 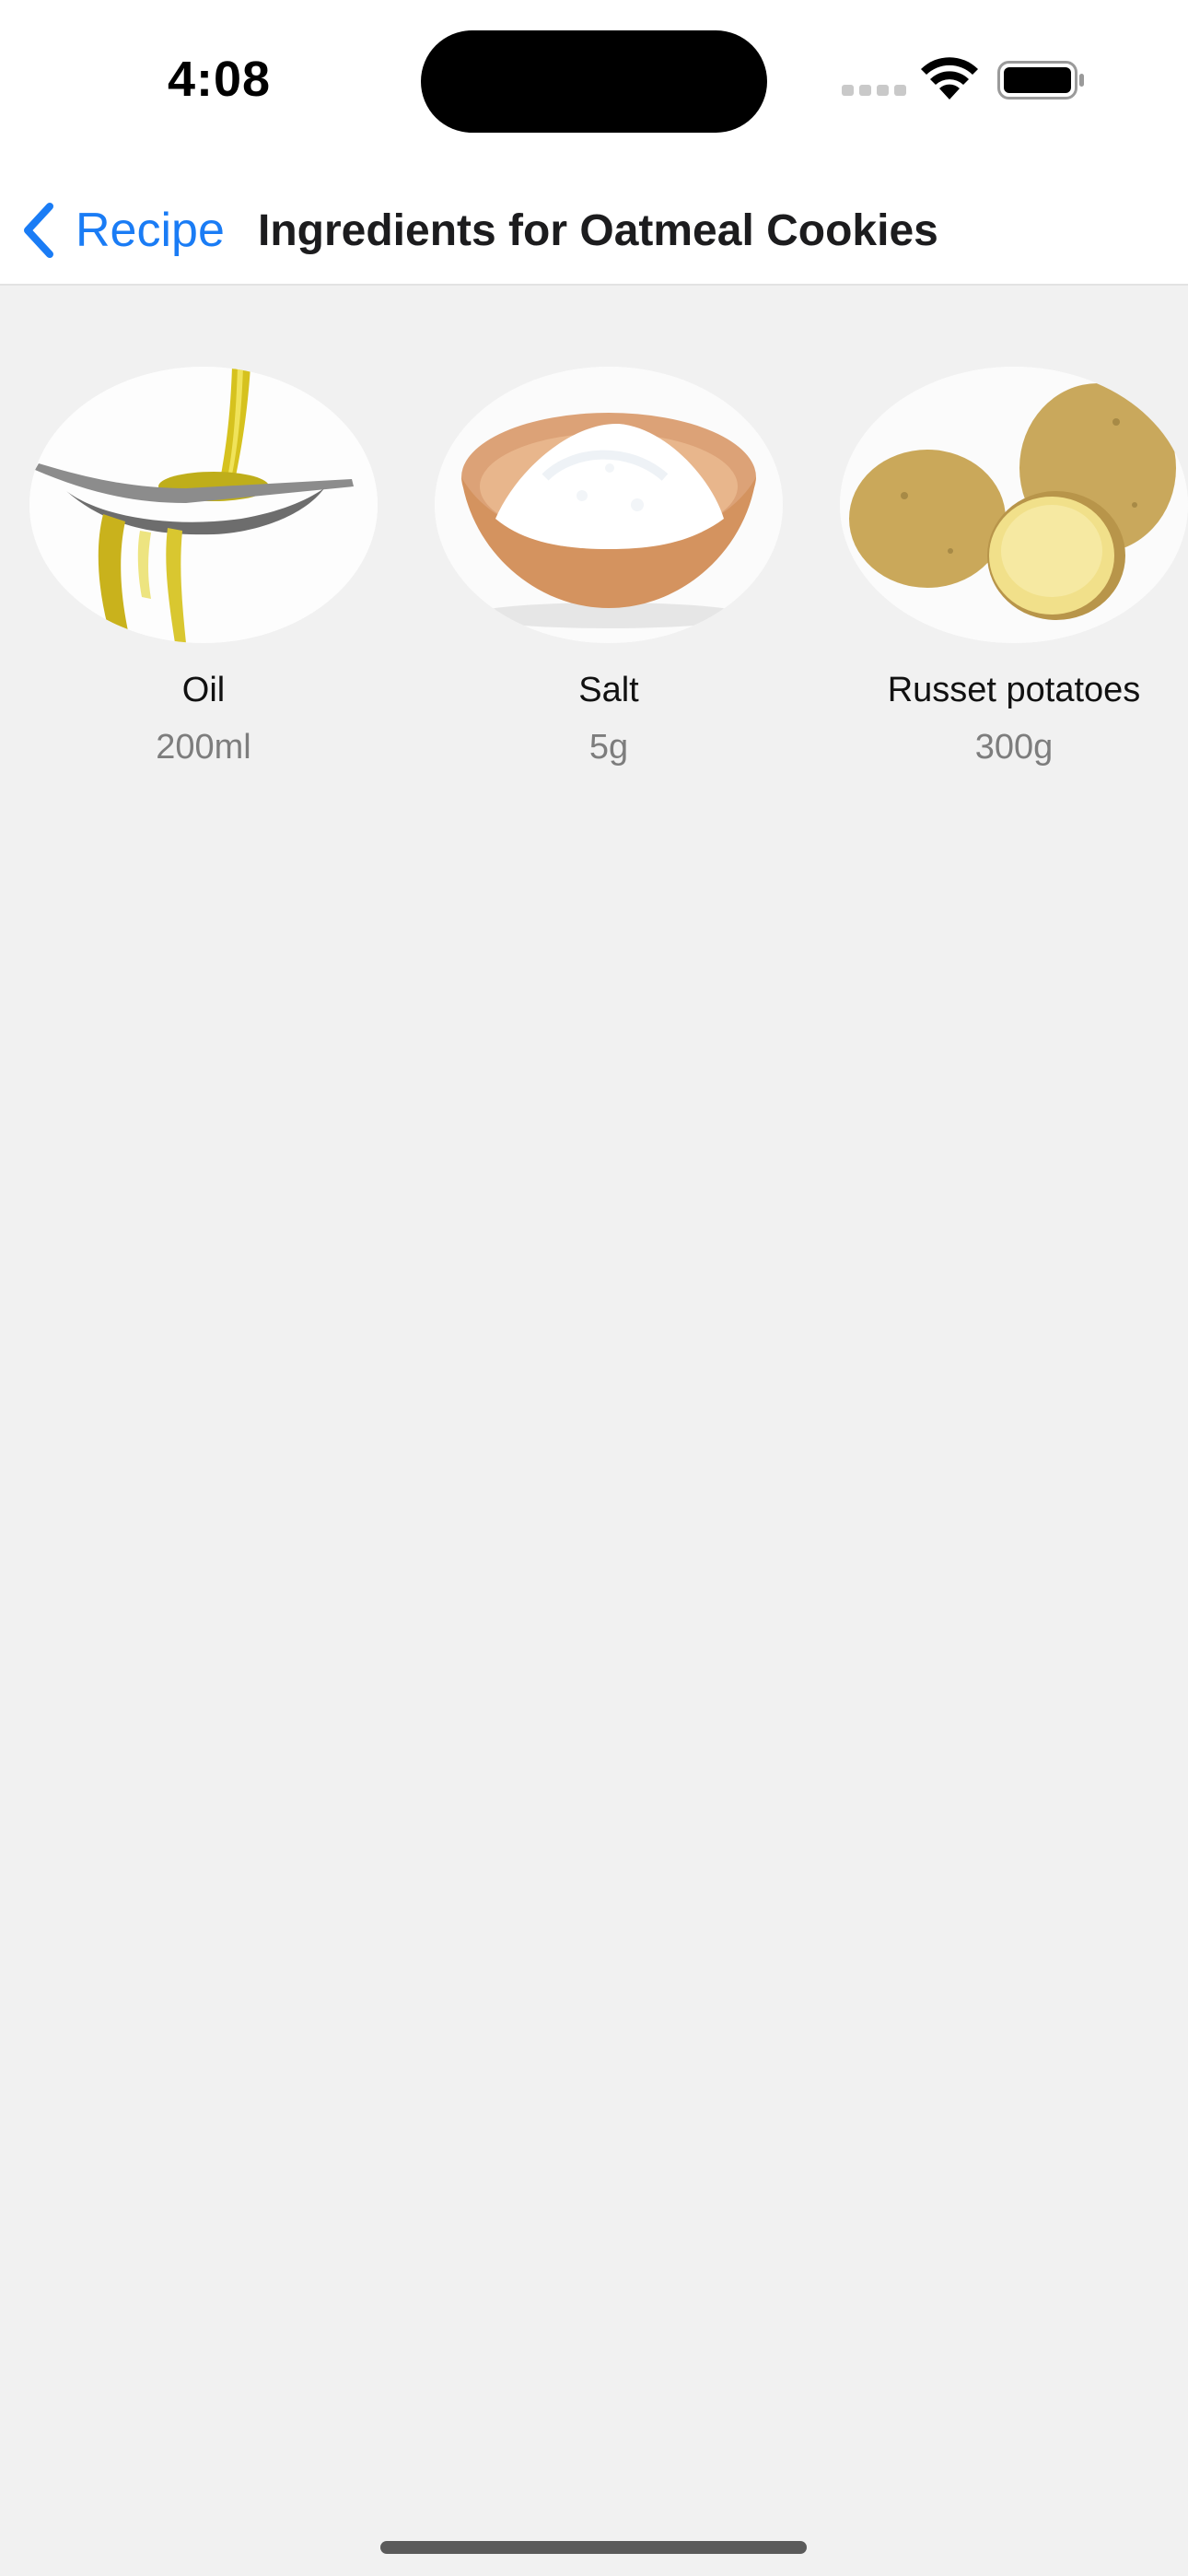 I want to click on ingredient-name: Oil, so click(x=203, y=690).